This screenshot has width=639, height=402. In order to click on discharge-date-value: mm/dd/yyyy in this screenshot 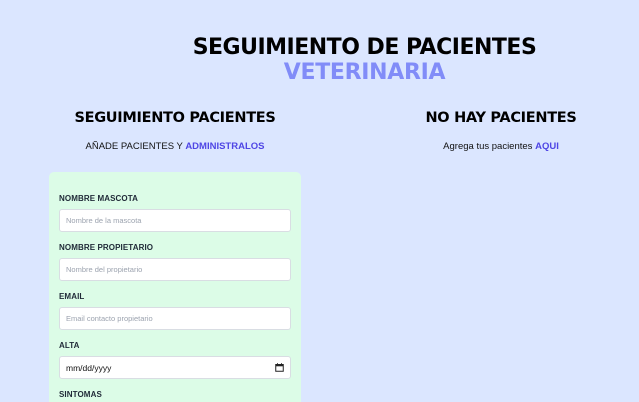, I will do `click(89, 367)`.